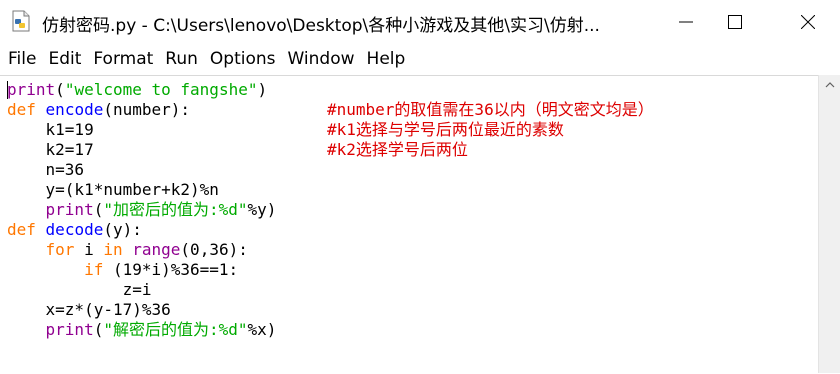 This screenshot has width=840, height=374. I want to click on code-token: (0,36):, so click(214, 249).